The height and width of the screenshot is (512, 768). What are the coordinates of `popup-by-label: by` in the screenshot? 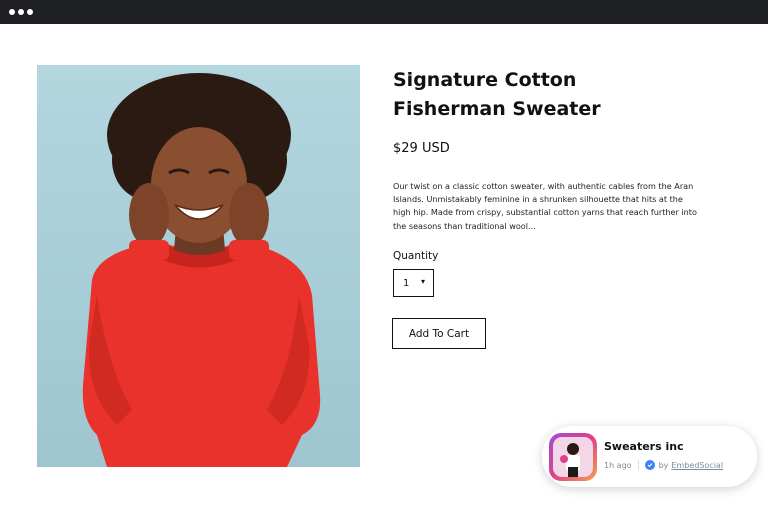 It's located at (663, 465).